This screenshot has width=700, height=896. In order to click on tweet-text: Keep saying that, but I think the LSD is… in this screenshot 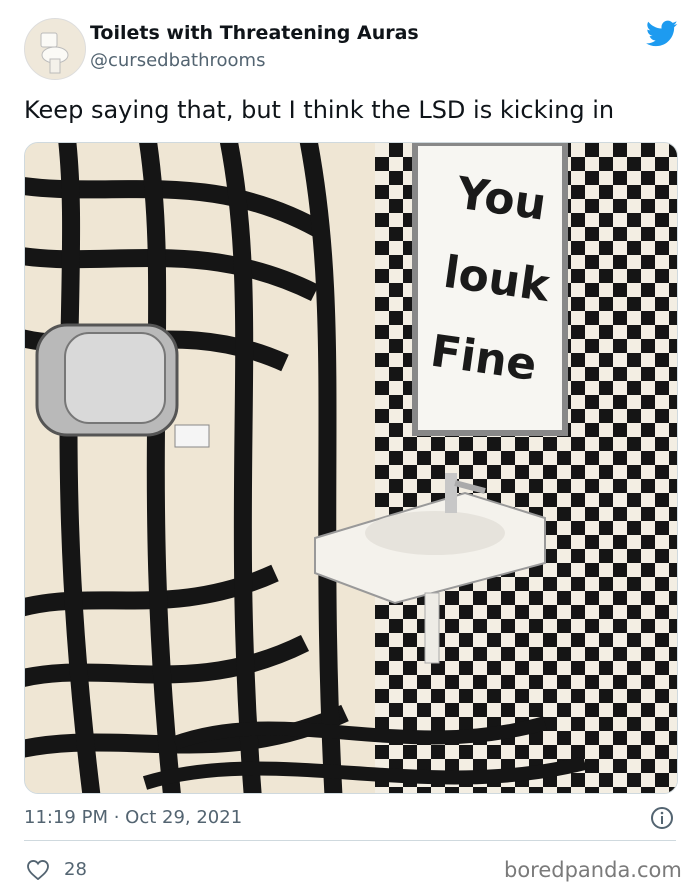, I will do `click(319, 110)`.